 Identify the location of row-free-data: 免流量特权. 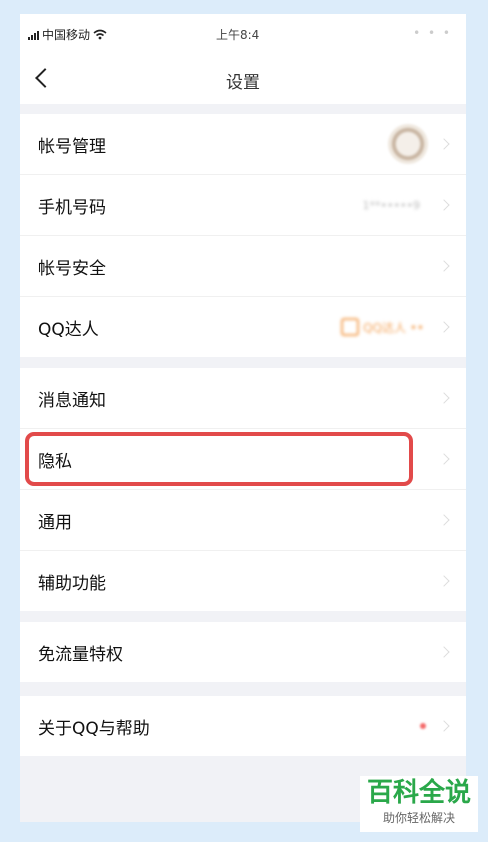
(243, 652).